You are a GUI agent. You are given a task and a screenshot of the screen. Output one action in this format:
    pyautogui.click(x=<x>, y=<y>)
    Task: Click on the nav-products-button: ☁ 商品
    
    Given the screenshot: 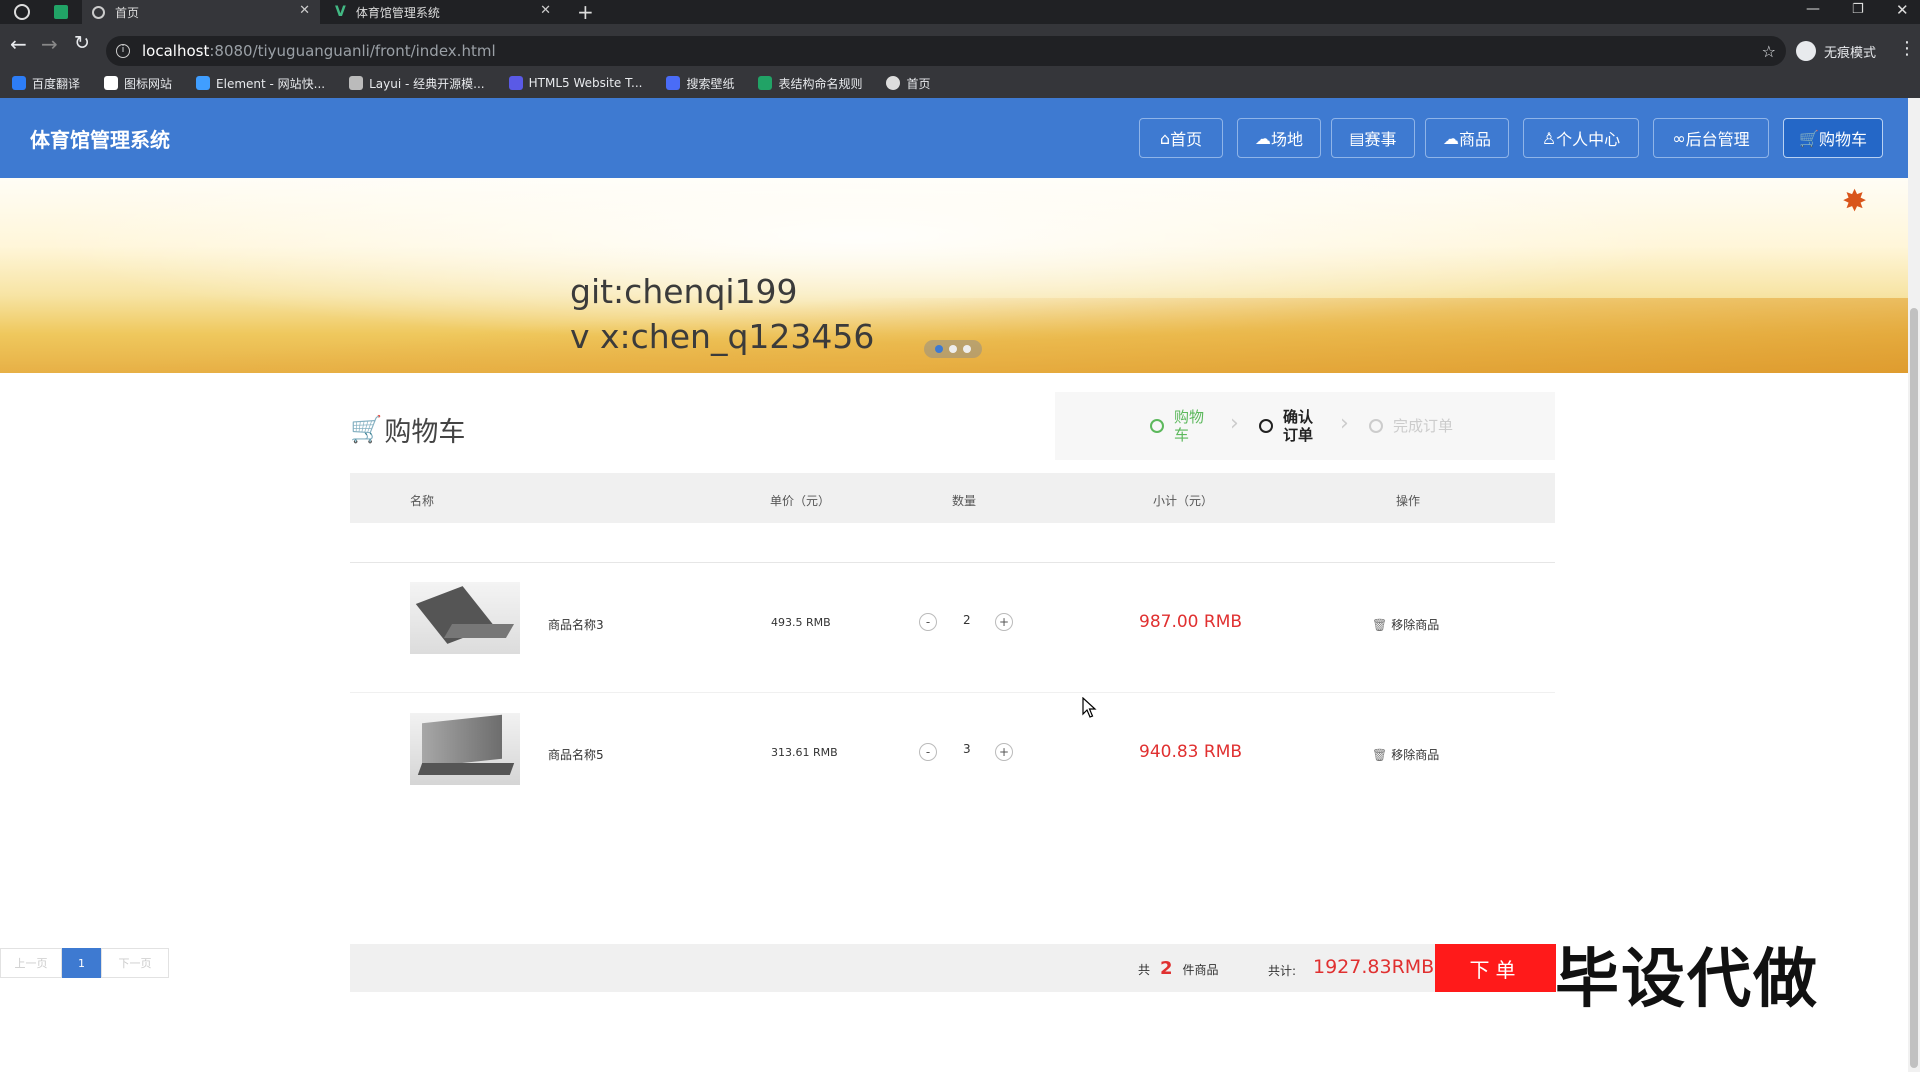 What is the action you would take?
    pyautogui.click(x=1467, y=138)
    